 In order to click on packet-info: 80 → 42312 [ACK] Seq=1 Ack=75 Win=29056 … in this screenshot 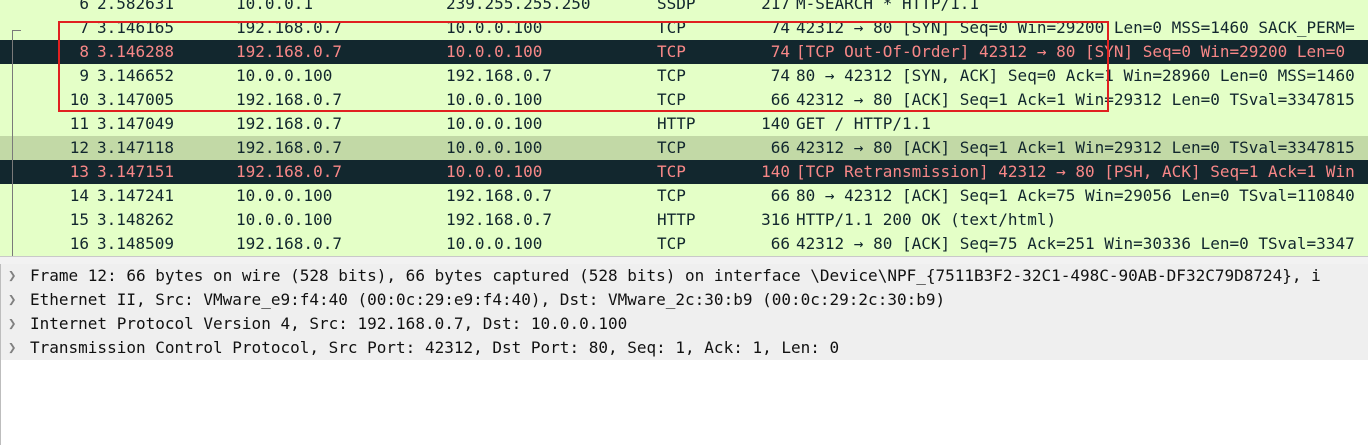, I will do `click(1075, 195)`.